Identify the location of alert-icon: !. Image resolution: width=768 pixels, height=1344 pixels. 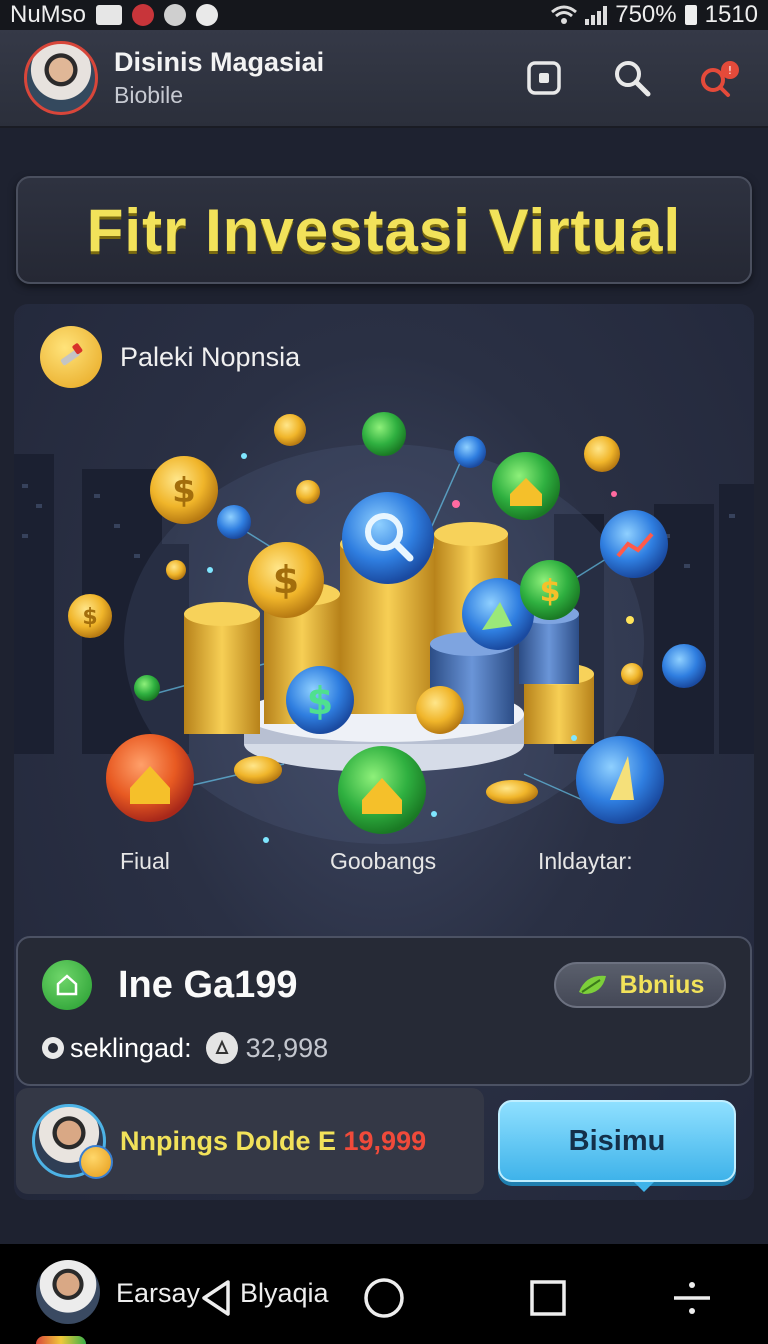
(720, 79).